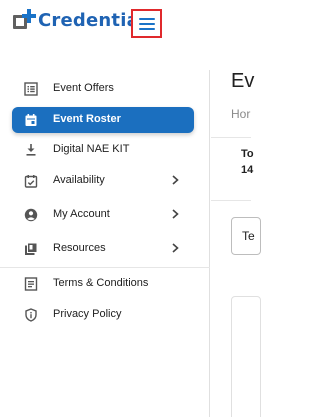 Image resolution: width=320 pixels, height=417 pixels. Describe the element at coordinates (81, 214) in the screenshot. I see `sidebar-item-label: My Account` at that location.